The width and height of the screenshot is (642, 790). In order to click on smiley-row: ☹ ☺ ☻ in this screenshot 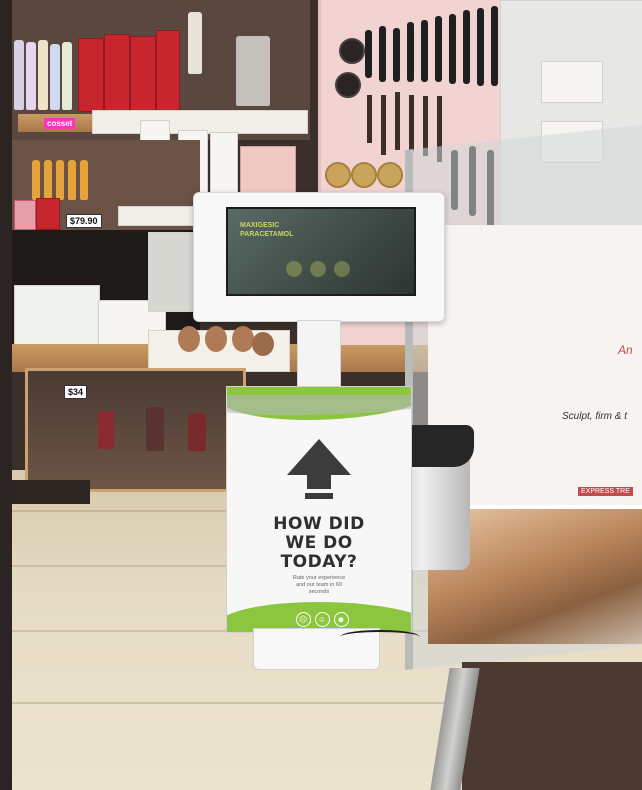, I will do `click(322, 618)`.